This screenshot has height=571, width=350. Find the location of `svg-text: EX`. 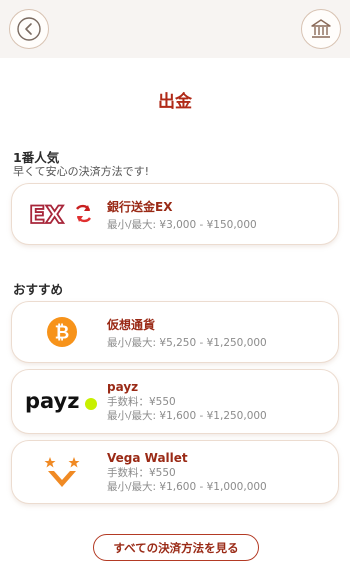

svg-text: EX is located at coordinates (46, 214).